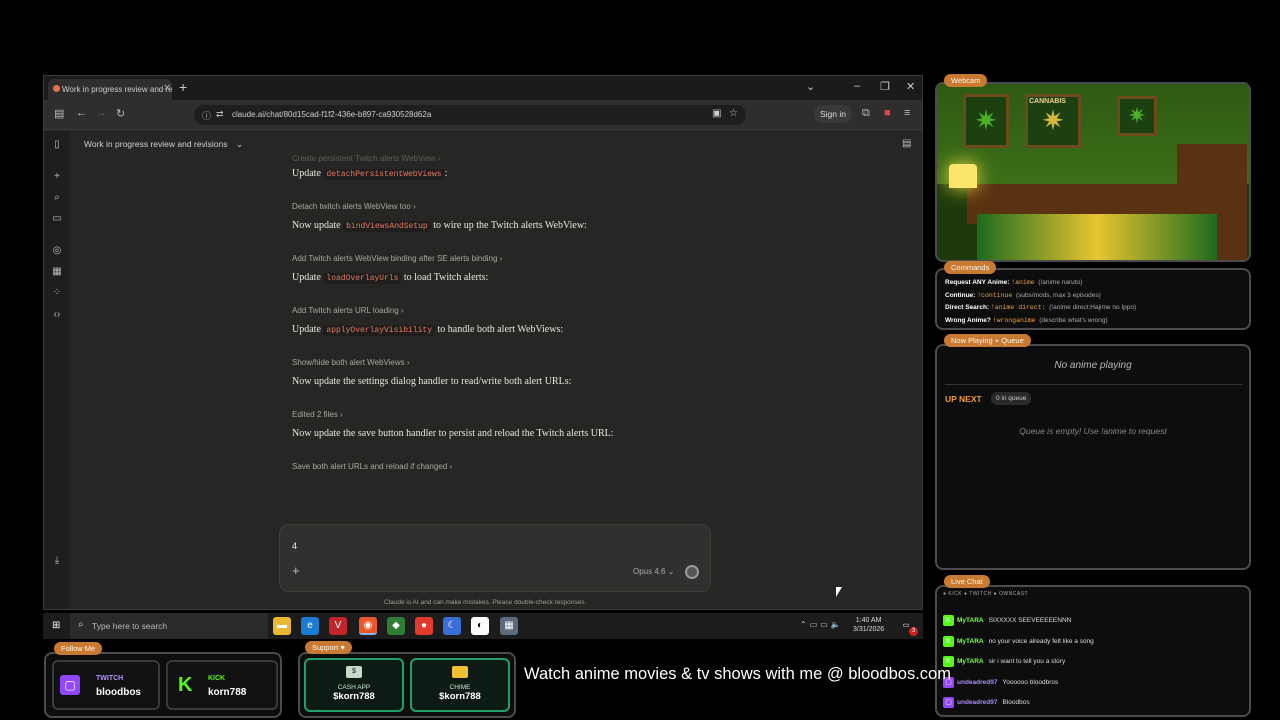 This screenshot has height=720, width=1280. What do you see at coordinates (480, 626) in the screenshot?
I see `obs-icon: ◐` at bounding box center [480, 626].